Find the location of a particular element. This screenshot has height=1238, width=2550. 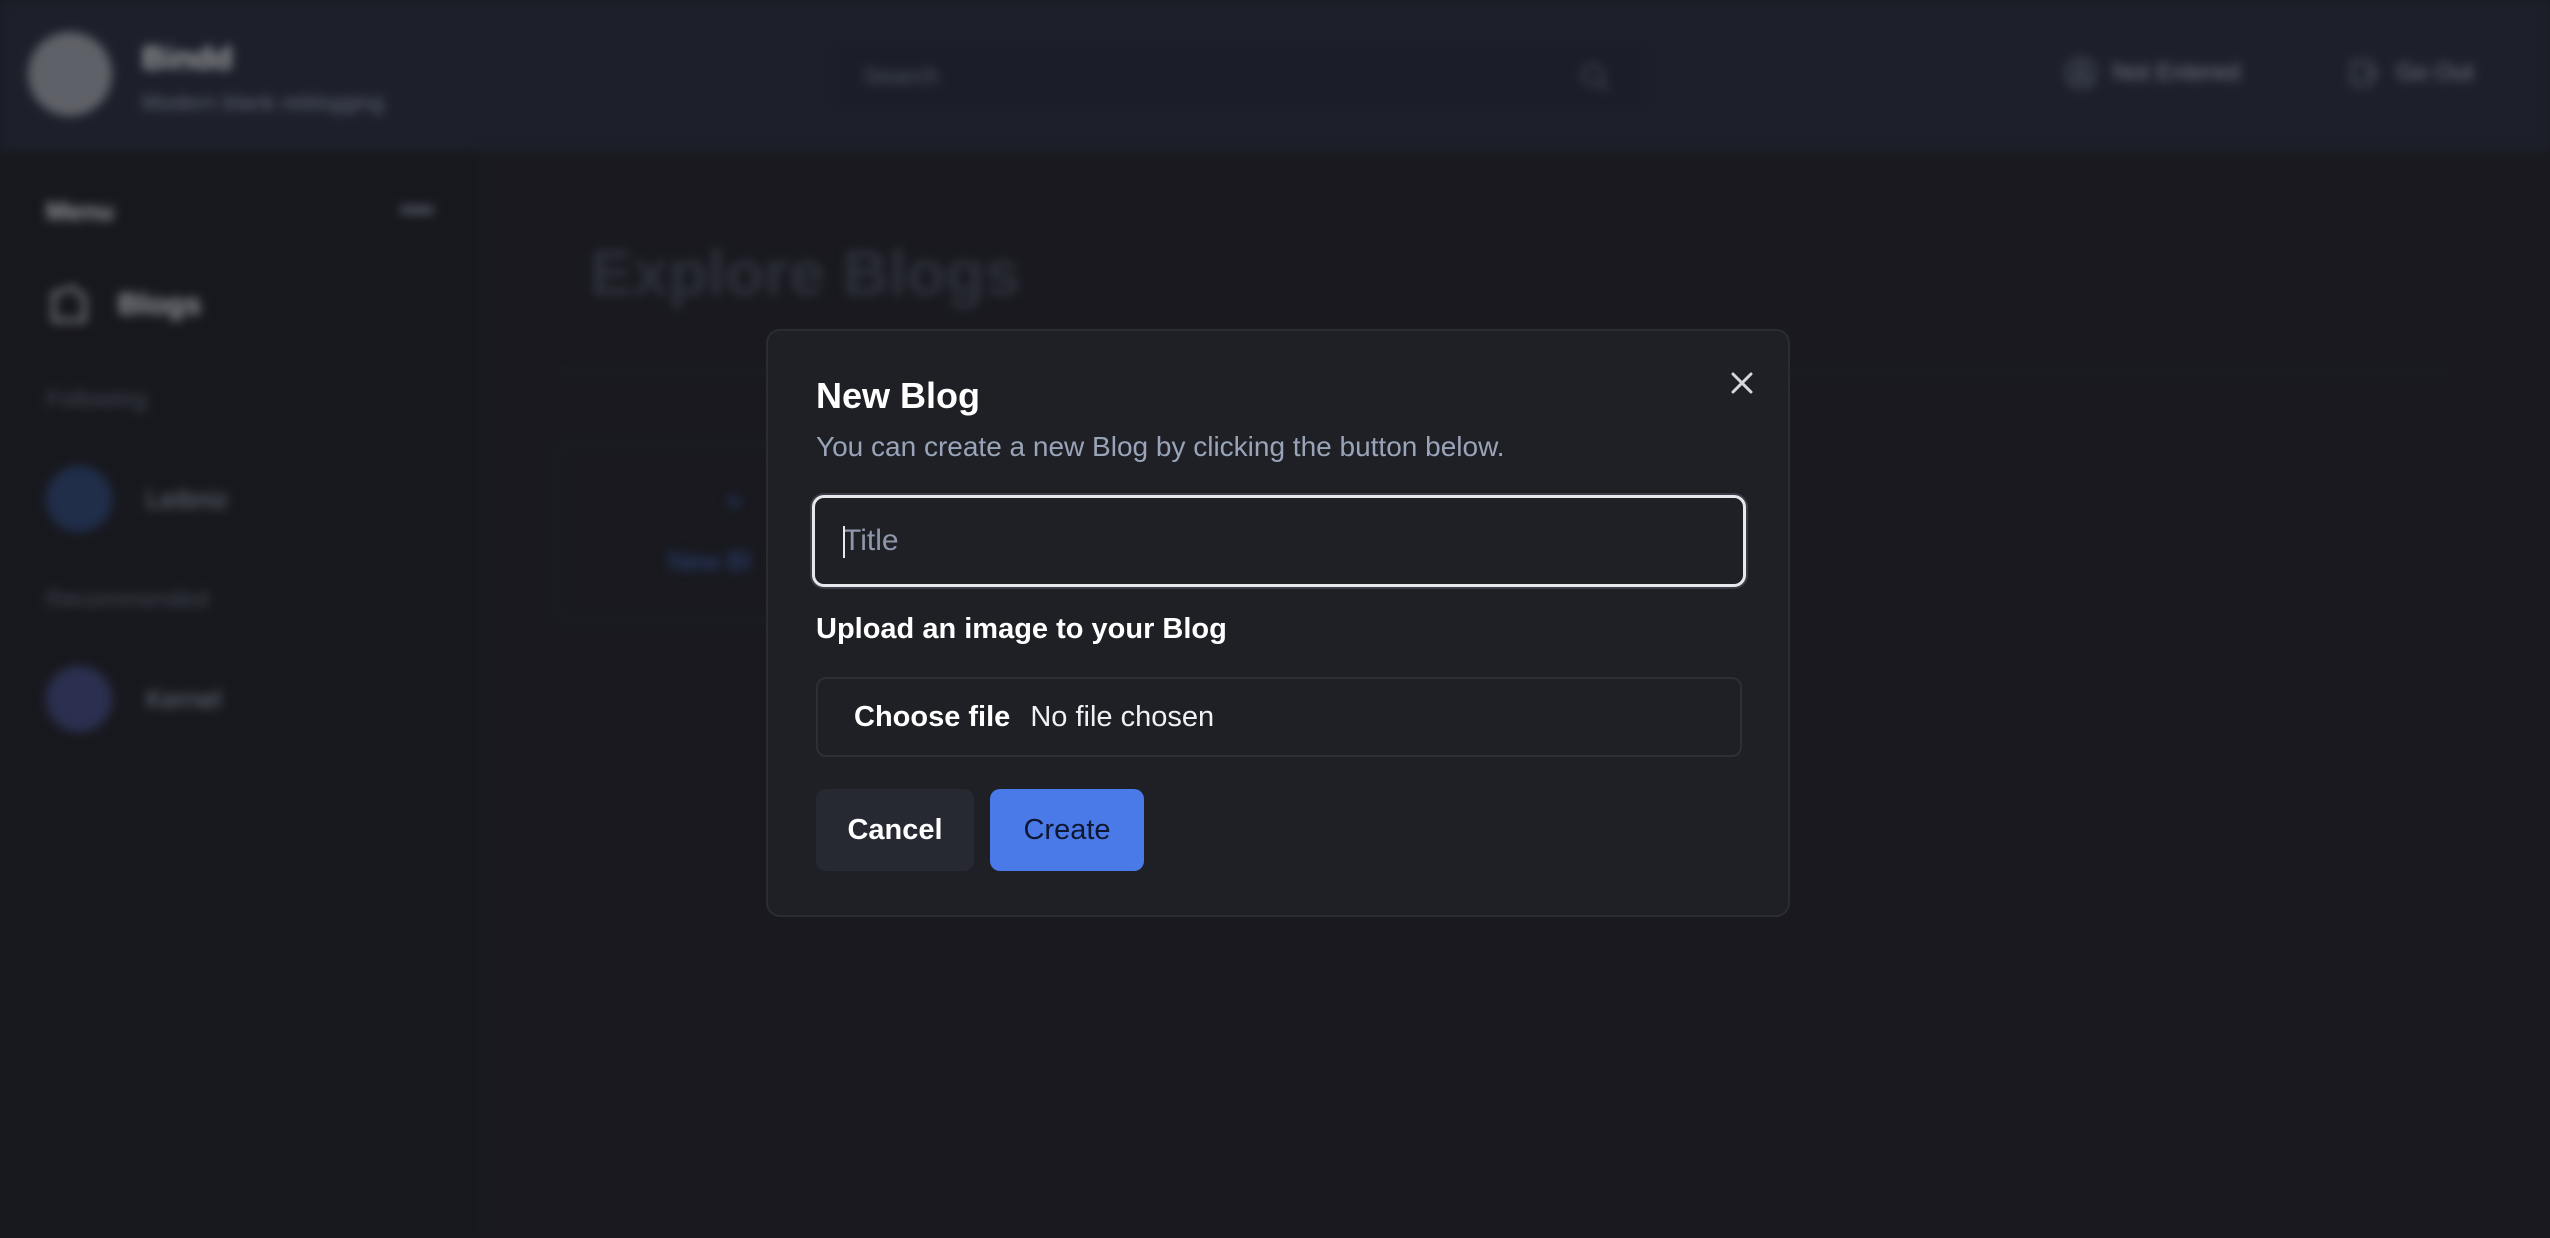

file-input: Choose file No file chosen is located at coordinates (1279, 717).